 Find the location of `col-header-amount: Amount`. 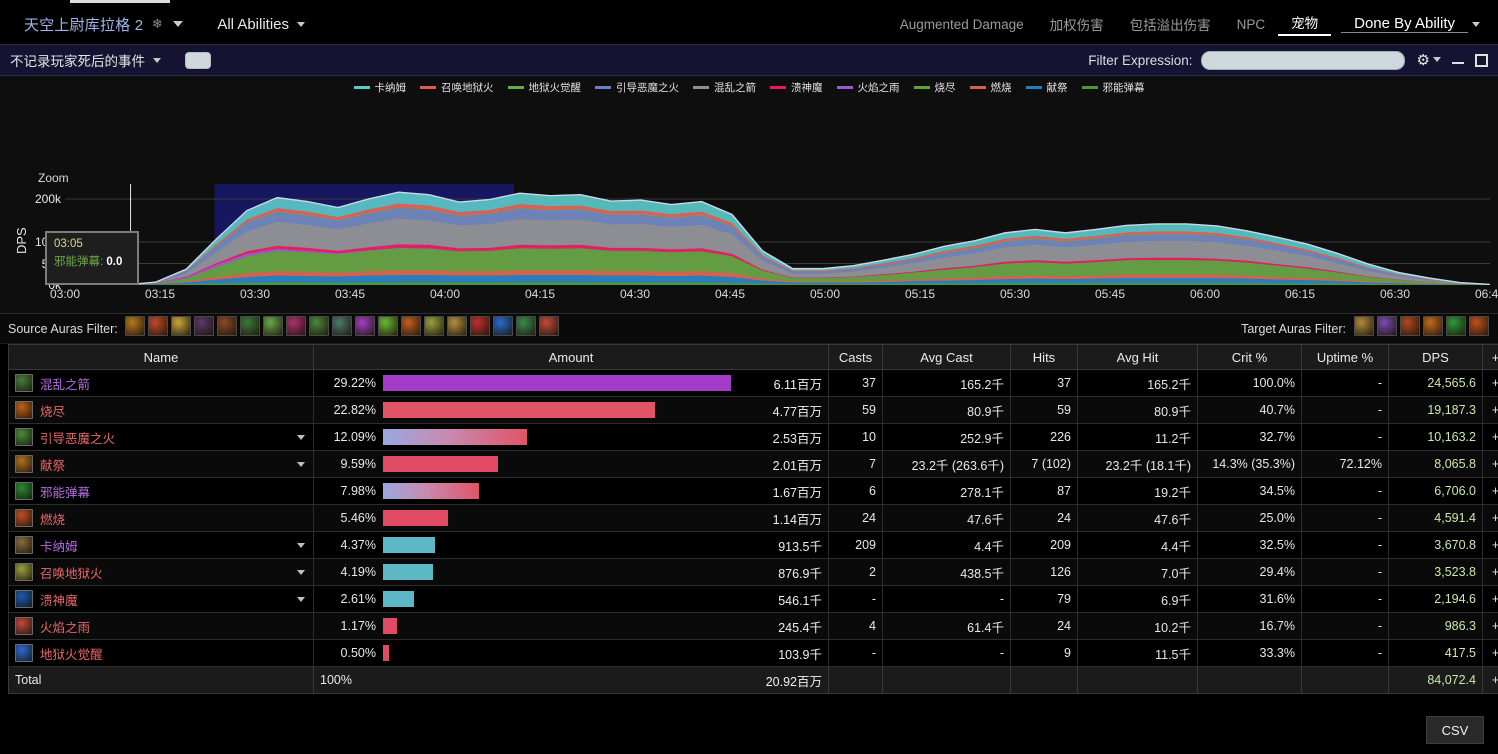

col-header-amount: Amount is located at coordinates (571, 357).